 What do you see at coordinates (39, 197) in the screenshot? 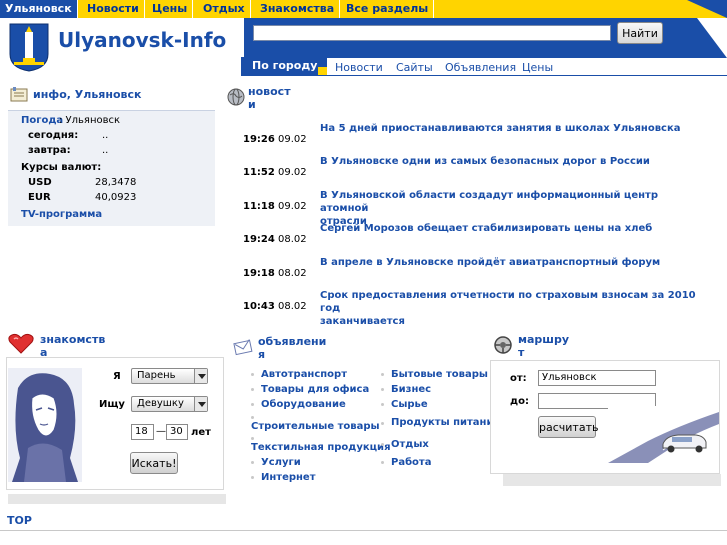
I see `eur-label: EUR` at bounding box center [39, 197].